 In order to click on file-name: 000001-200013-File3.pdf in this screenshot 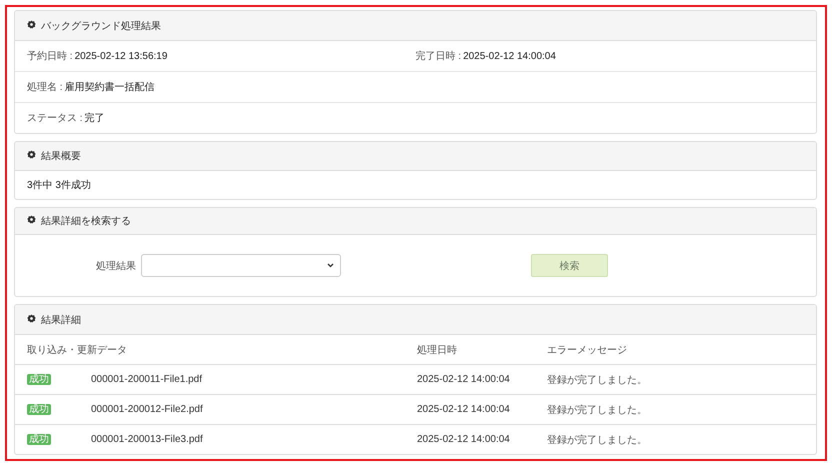, I will do `click(147, 439)`.